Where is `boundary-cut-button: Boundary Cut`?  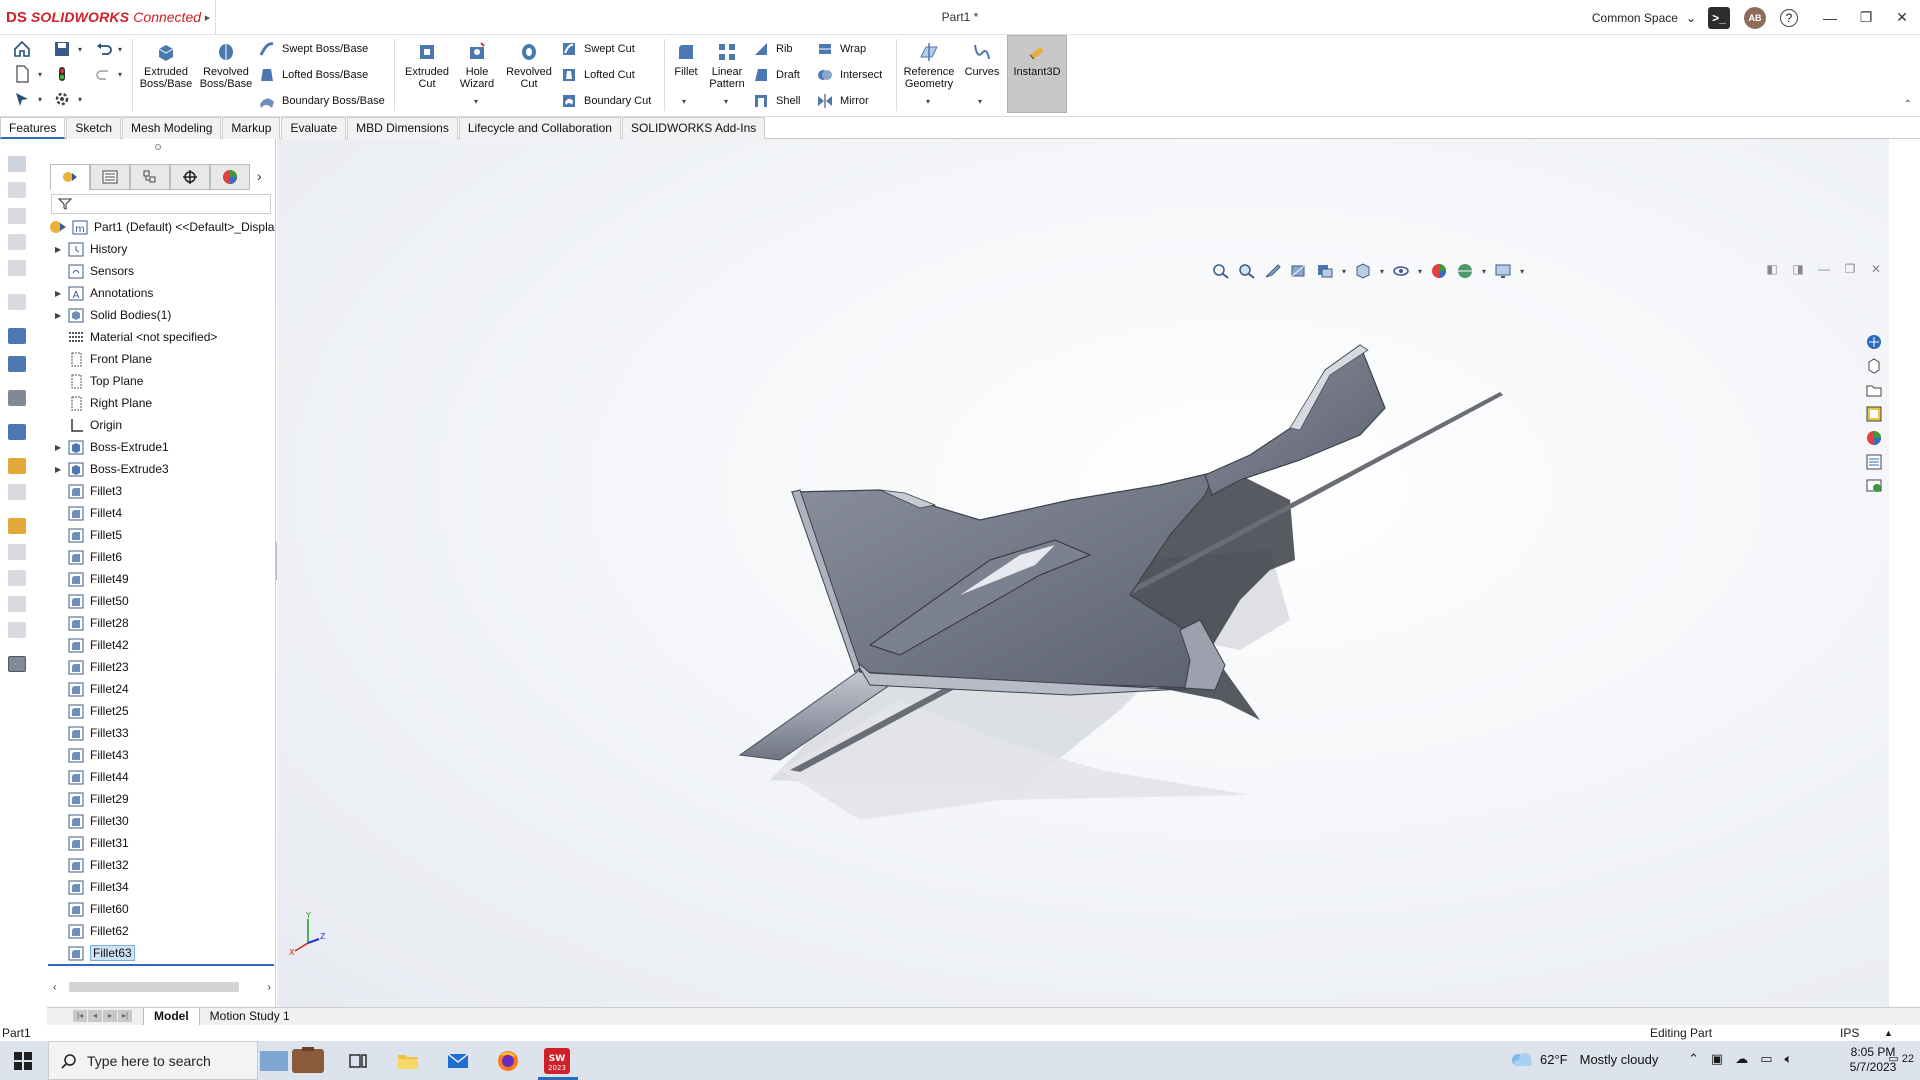 boundary-cut-button: Boundary Cut is located at coordinates (605, 101).